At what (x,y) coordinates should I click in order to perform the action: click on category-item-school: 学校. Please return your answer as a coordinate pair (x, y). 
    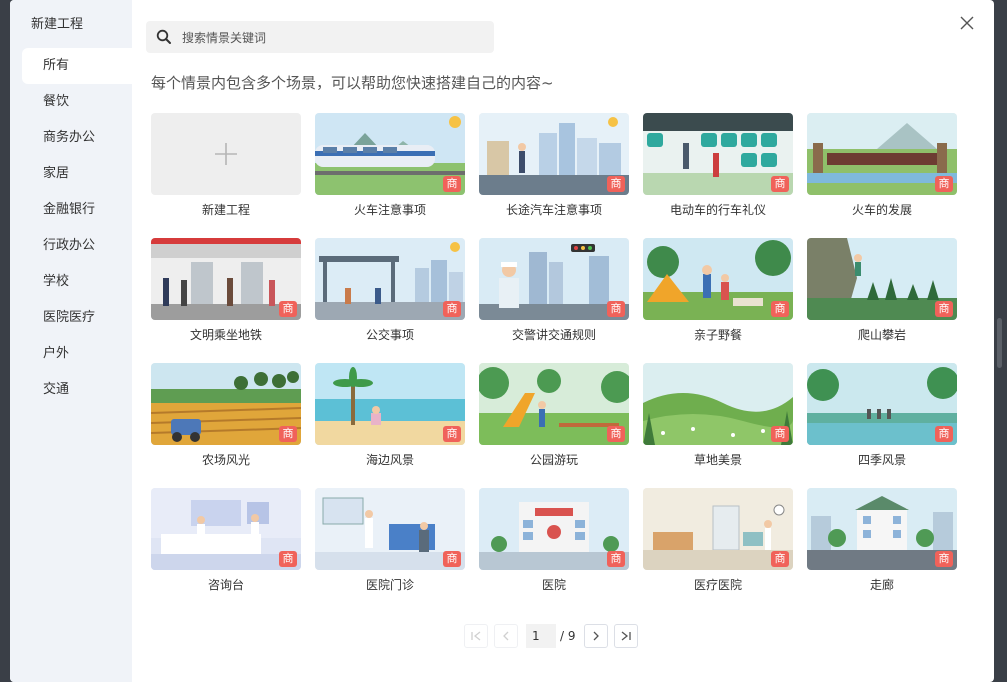
    Looking at the image, I should click on (77, 282).